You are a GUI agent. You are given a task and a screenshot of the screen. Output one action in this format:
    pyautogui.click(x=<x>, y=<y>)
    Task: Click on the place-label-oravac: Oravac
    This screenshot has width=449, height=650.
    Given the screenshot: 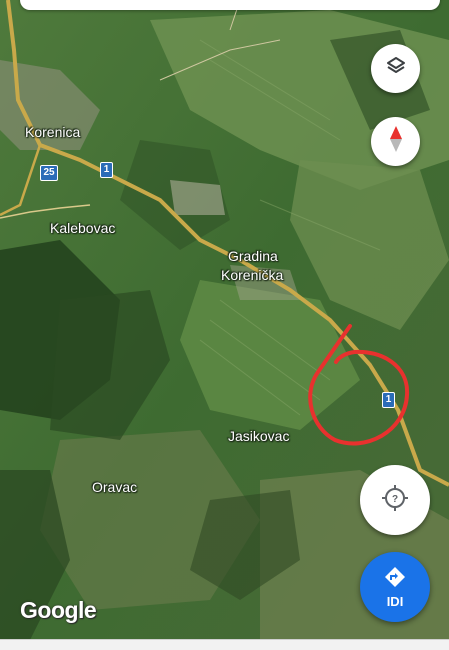 What is the action you would take?
    pyautogui.click(x=114, y=487)
    